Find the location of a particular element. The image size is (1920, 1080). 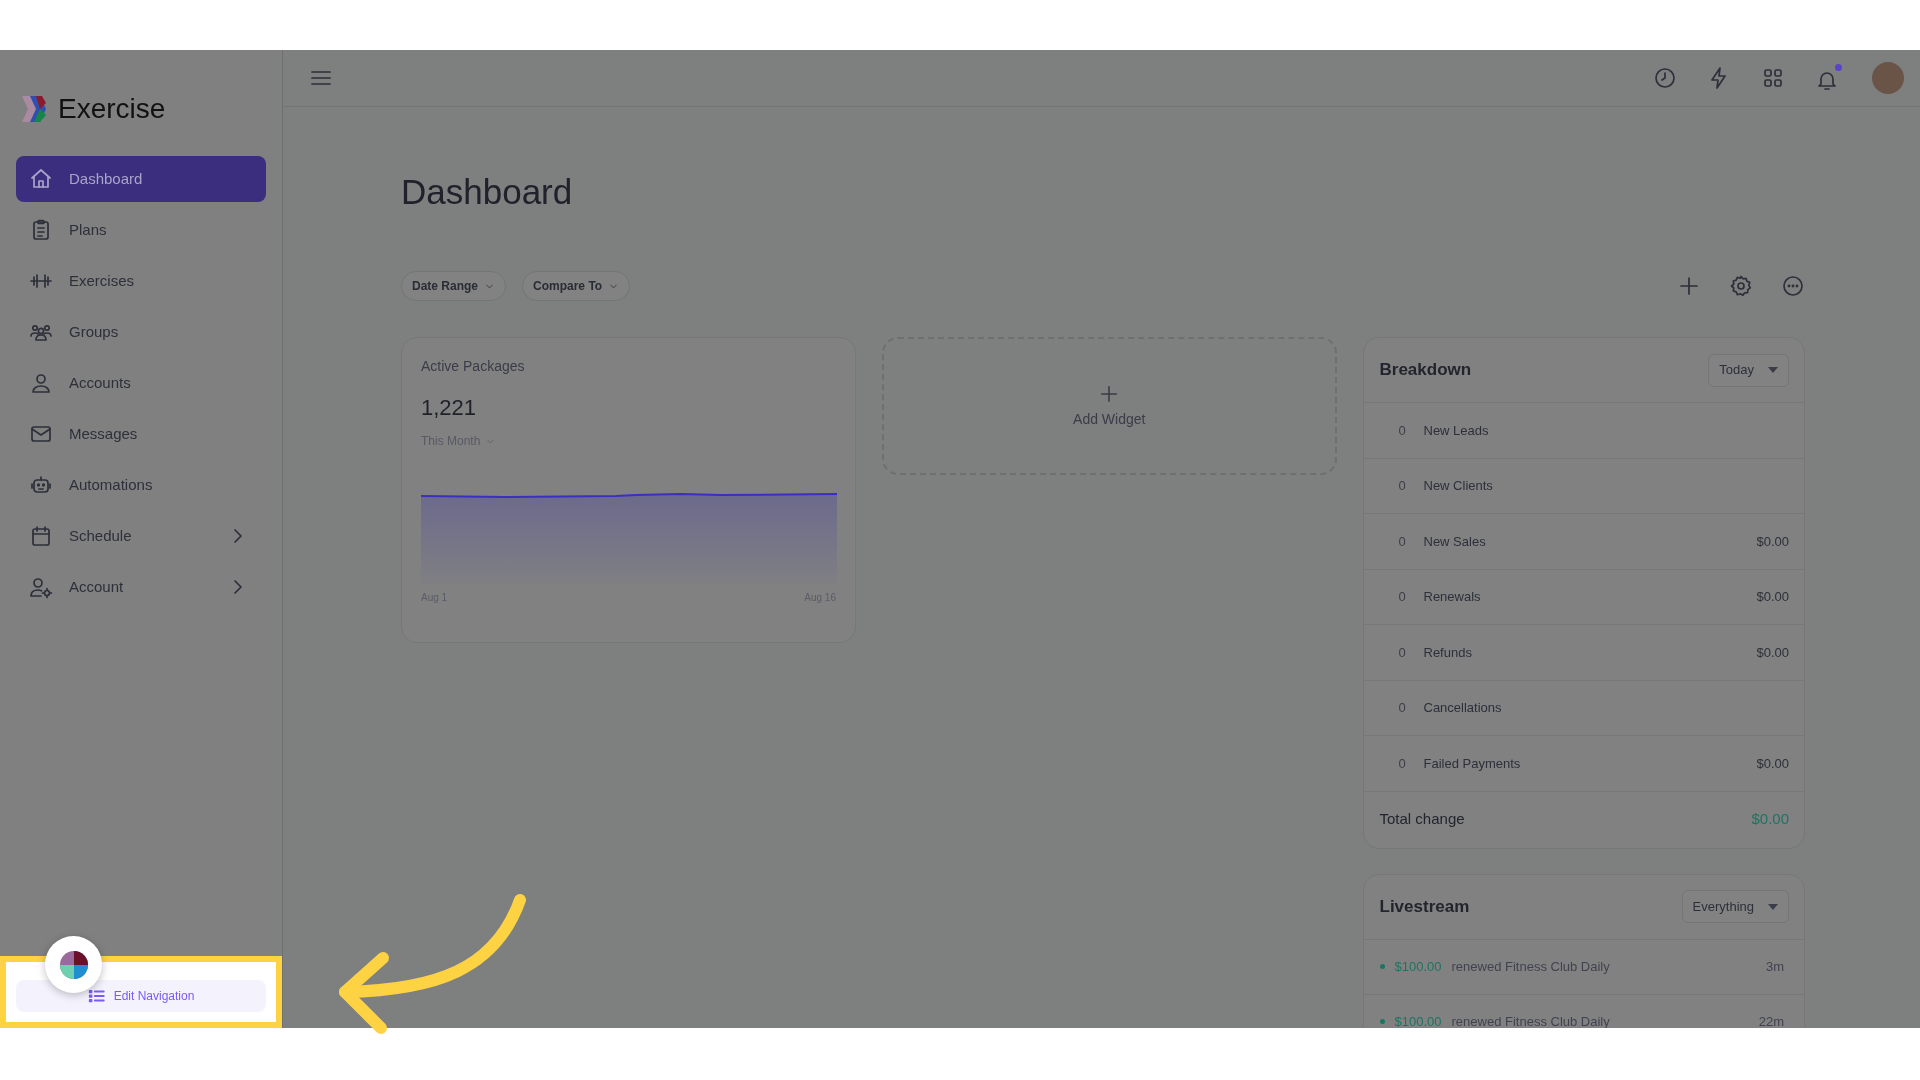

notifications-button is located at coordinates (1828, 78).